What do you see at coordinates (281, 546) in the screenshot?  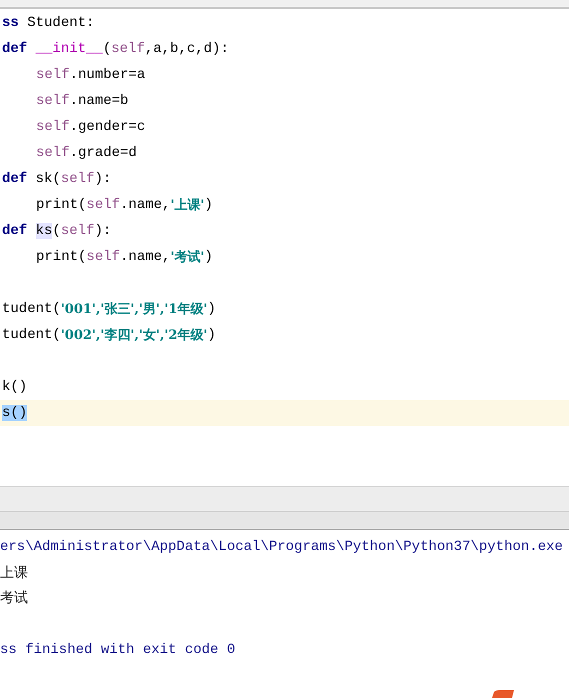 I see `console-output: ers\Administrator\AppData\Local\Programs\Python\Python37\python.exe` at bounding box center [281, 546].